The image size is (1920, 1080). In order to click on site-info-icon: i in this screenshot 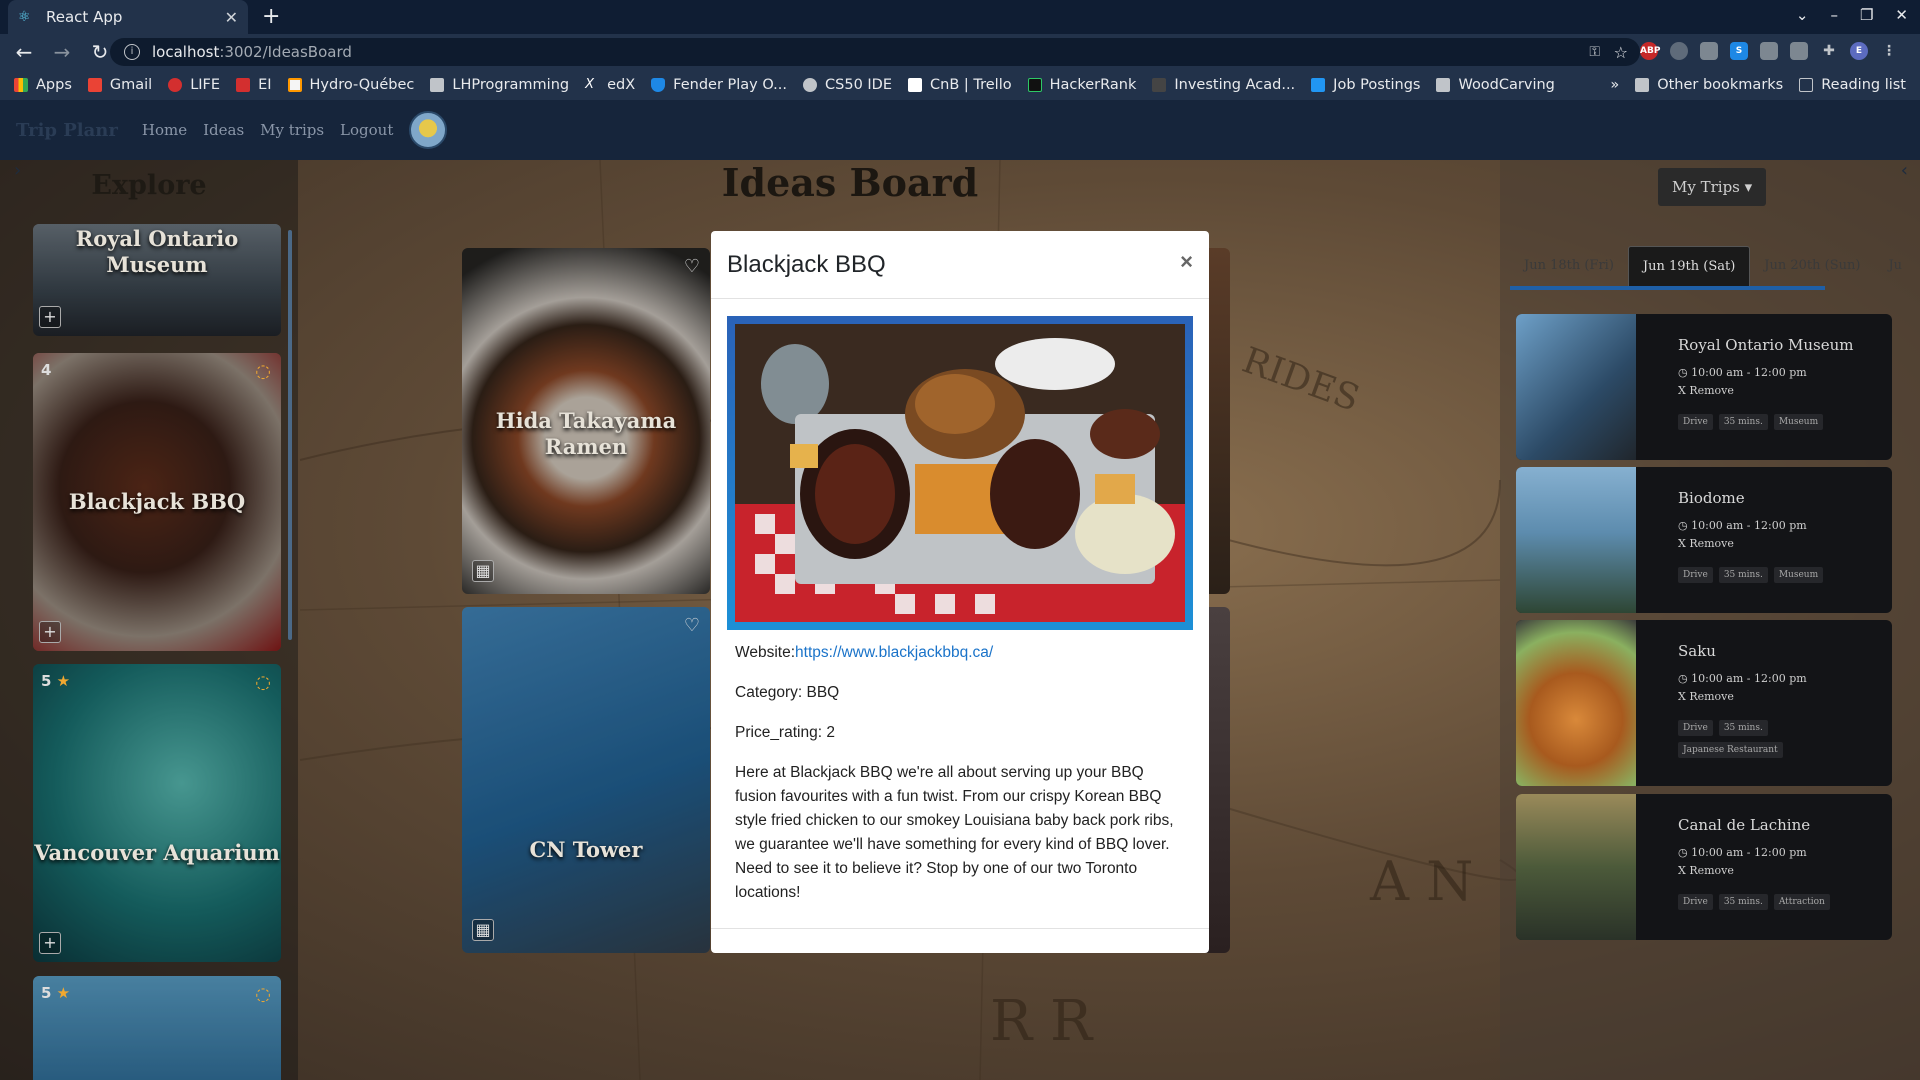, I will do `click(132, 52)`.